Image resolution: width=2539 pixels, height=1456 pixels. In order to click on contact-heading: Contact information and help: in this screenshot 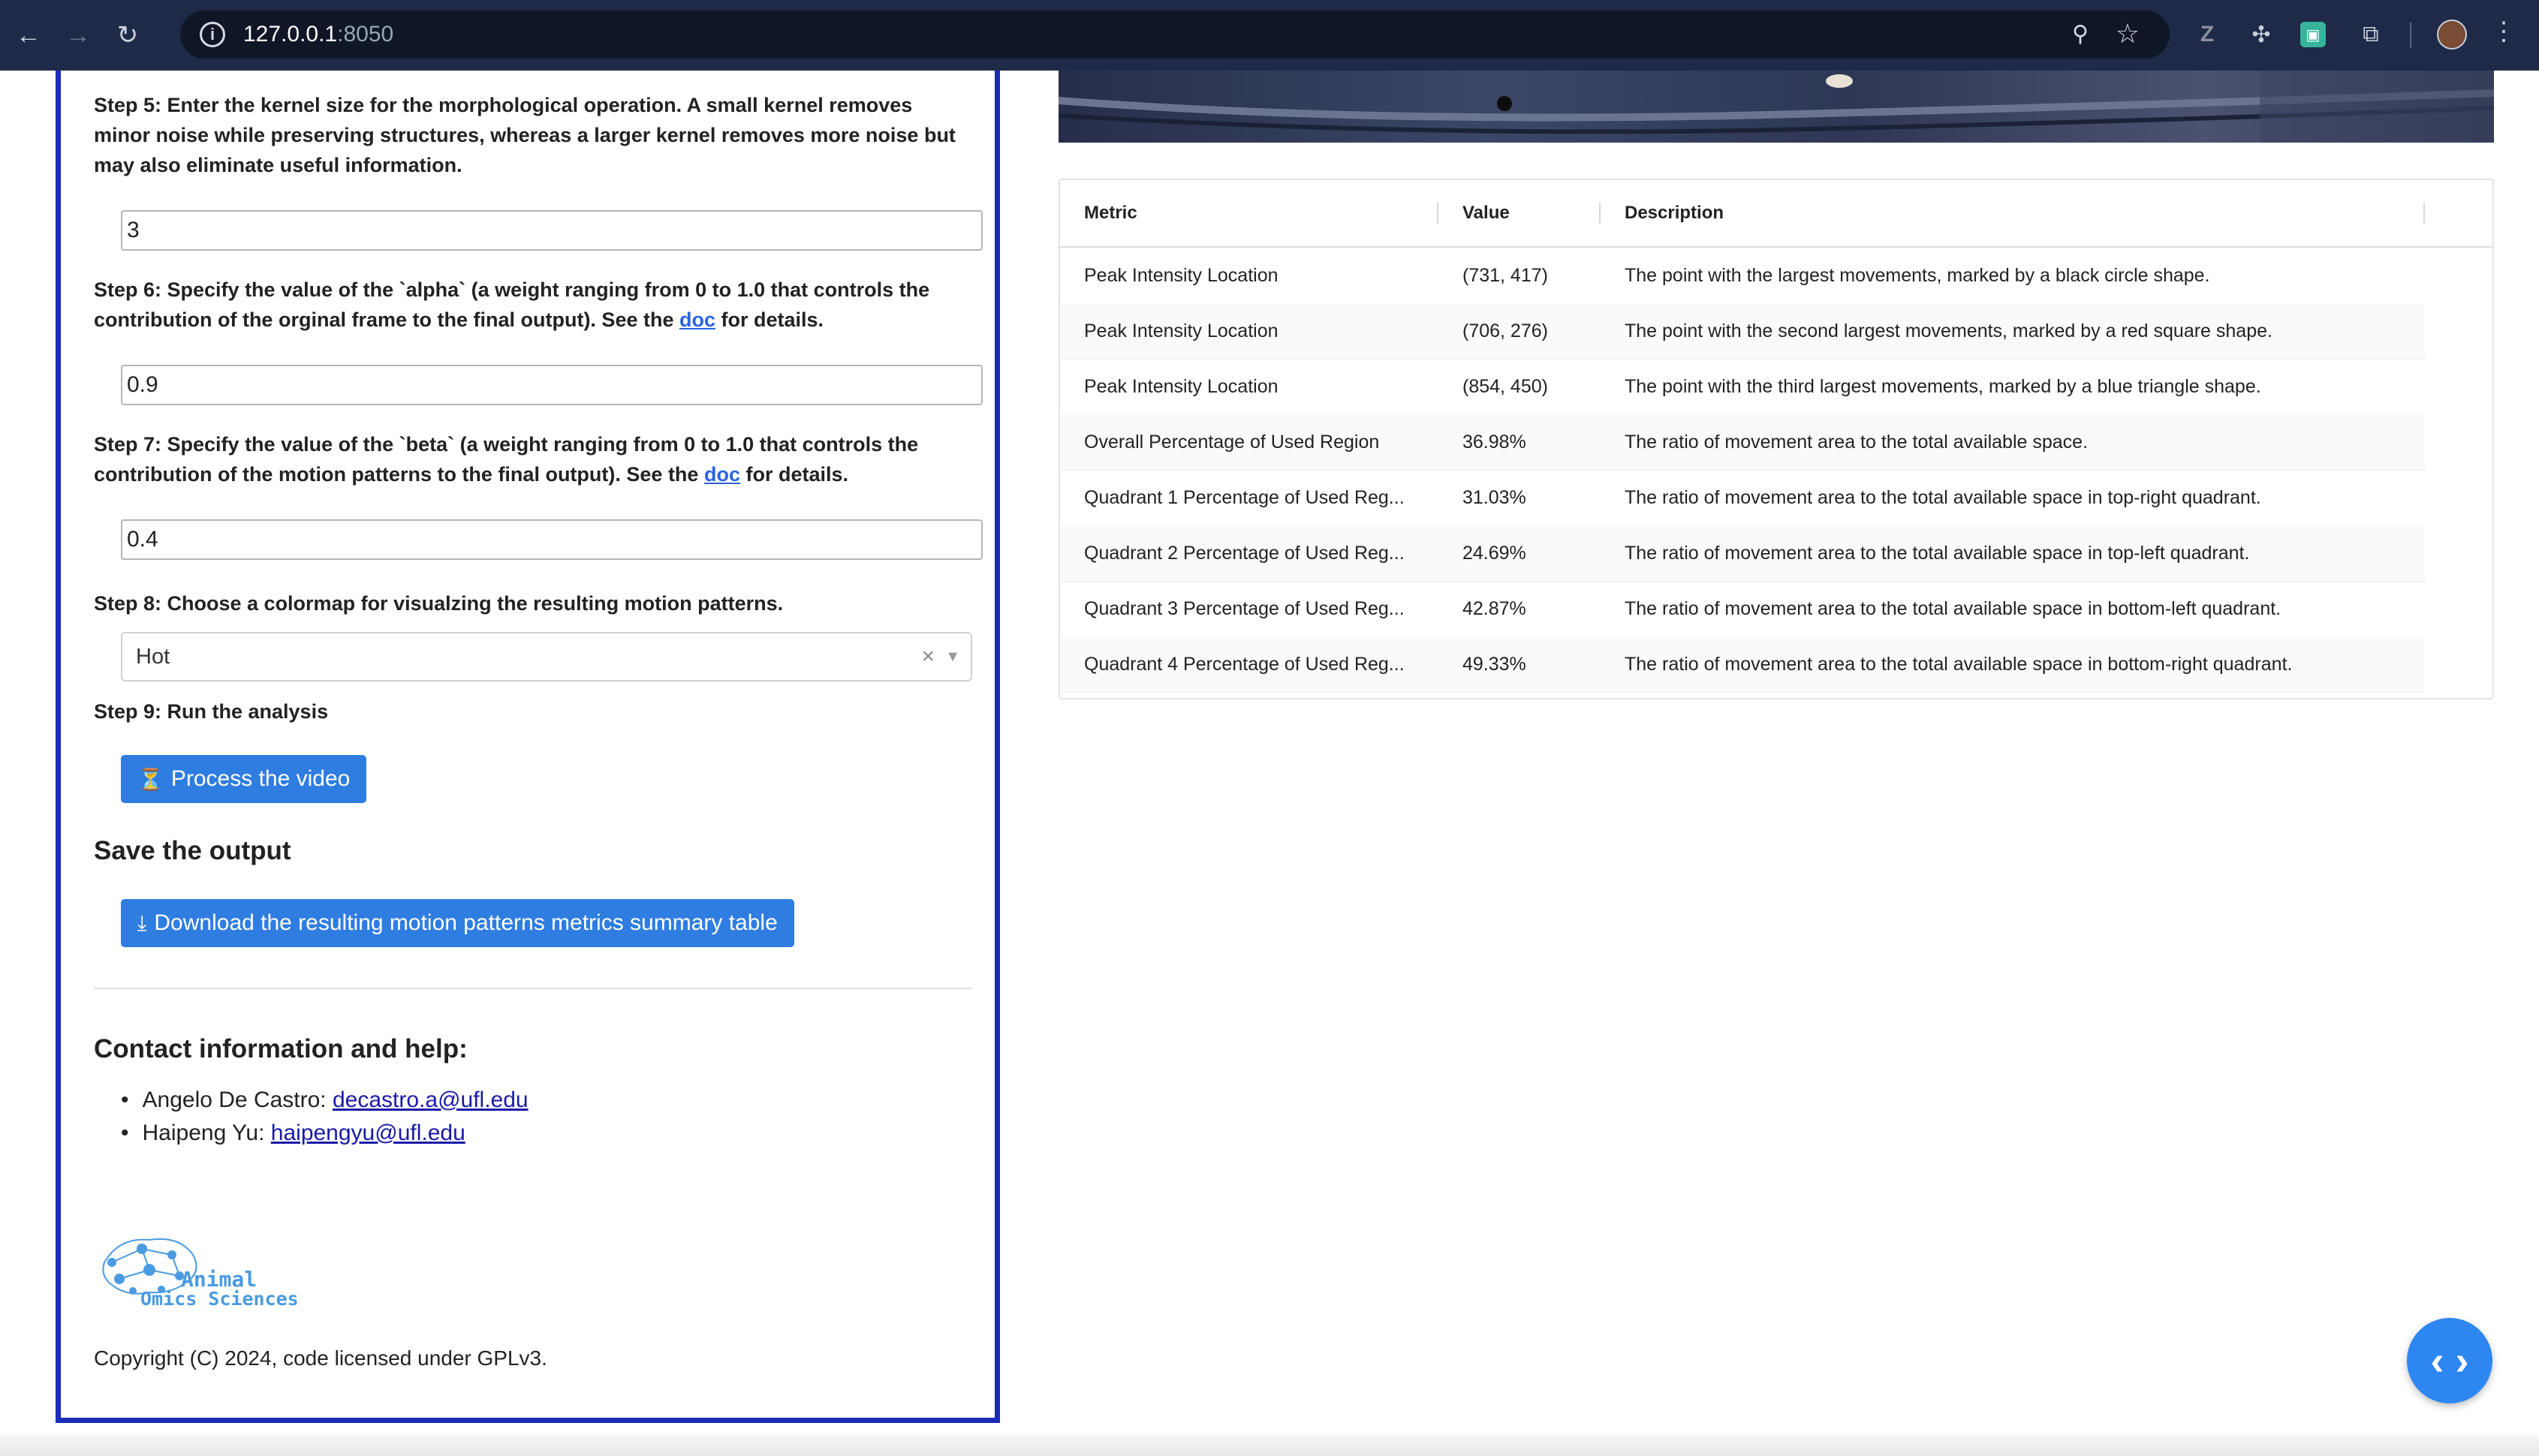, I will do `click(281, 1048)`.